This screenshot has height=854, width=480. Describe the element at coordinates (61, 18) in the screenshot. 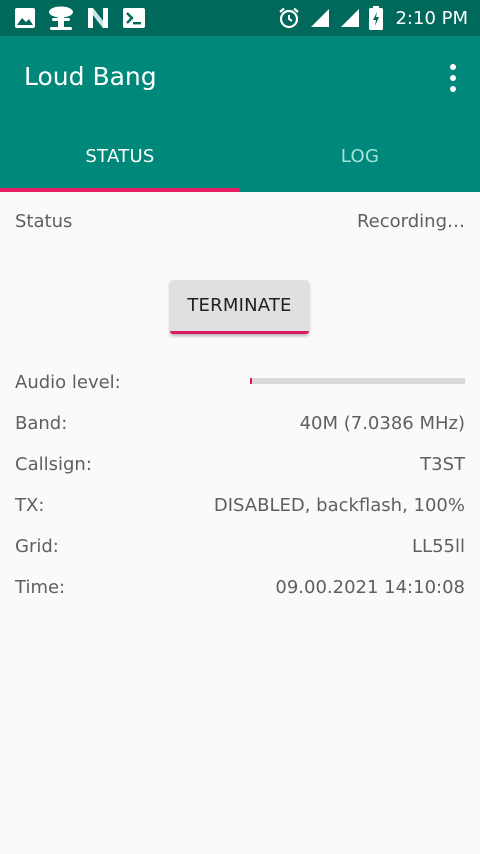

I see `mushroom-cloud-icon` at that location.